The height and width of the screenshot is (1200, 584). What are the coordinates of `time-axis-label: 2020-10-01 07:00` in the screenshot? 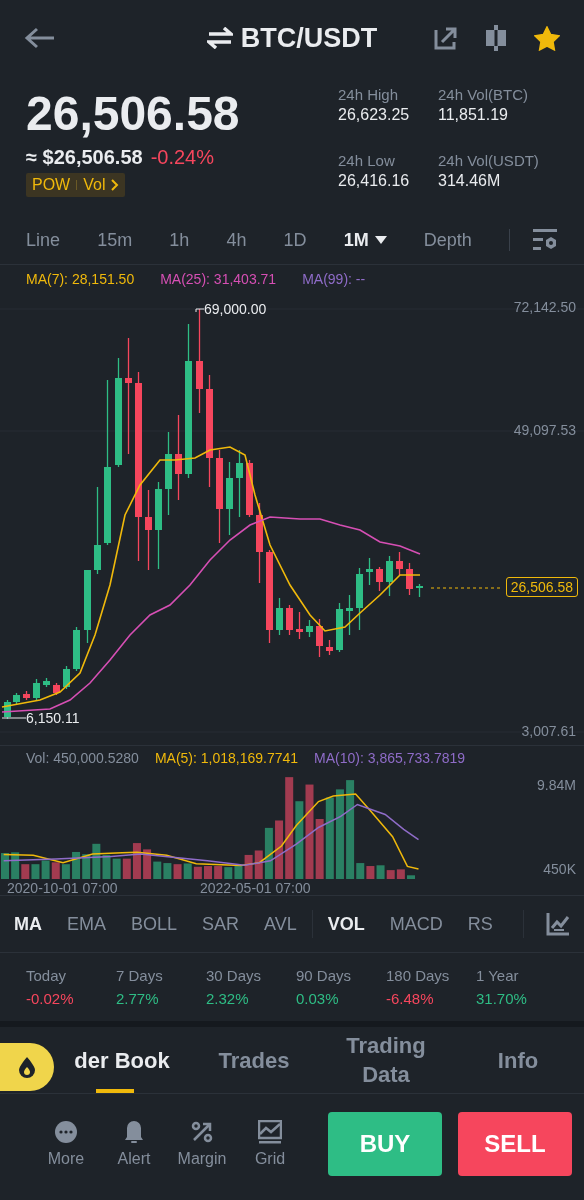 It's located at (62, 888).